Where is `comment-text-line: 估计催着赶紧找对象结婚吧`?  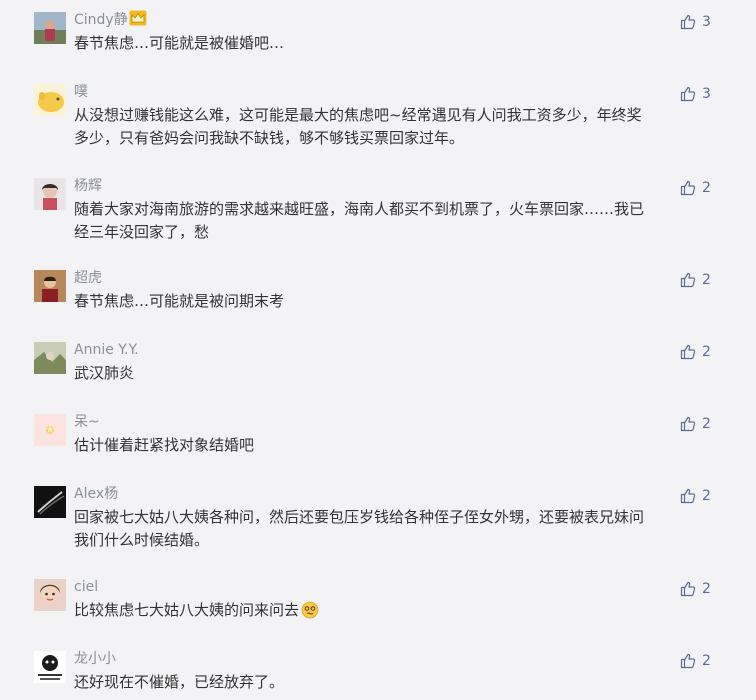 comment-text-line: 估计催着赶紧找对象结婚吧 is located at coordinates (164, 445).